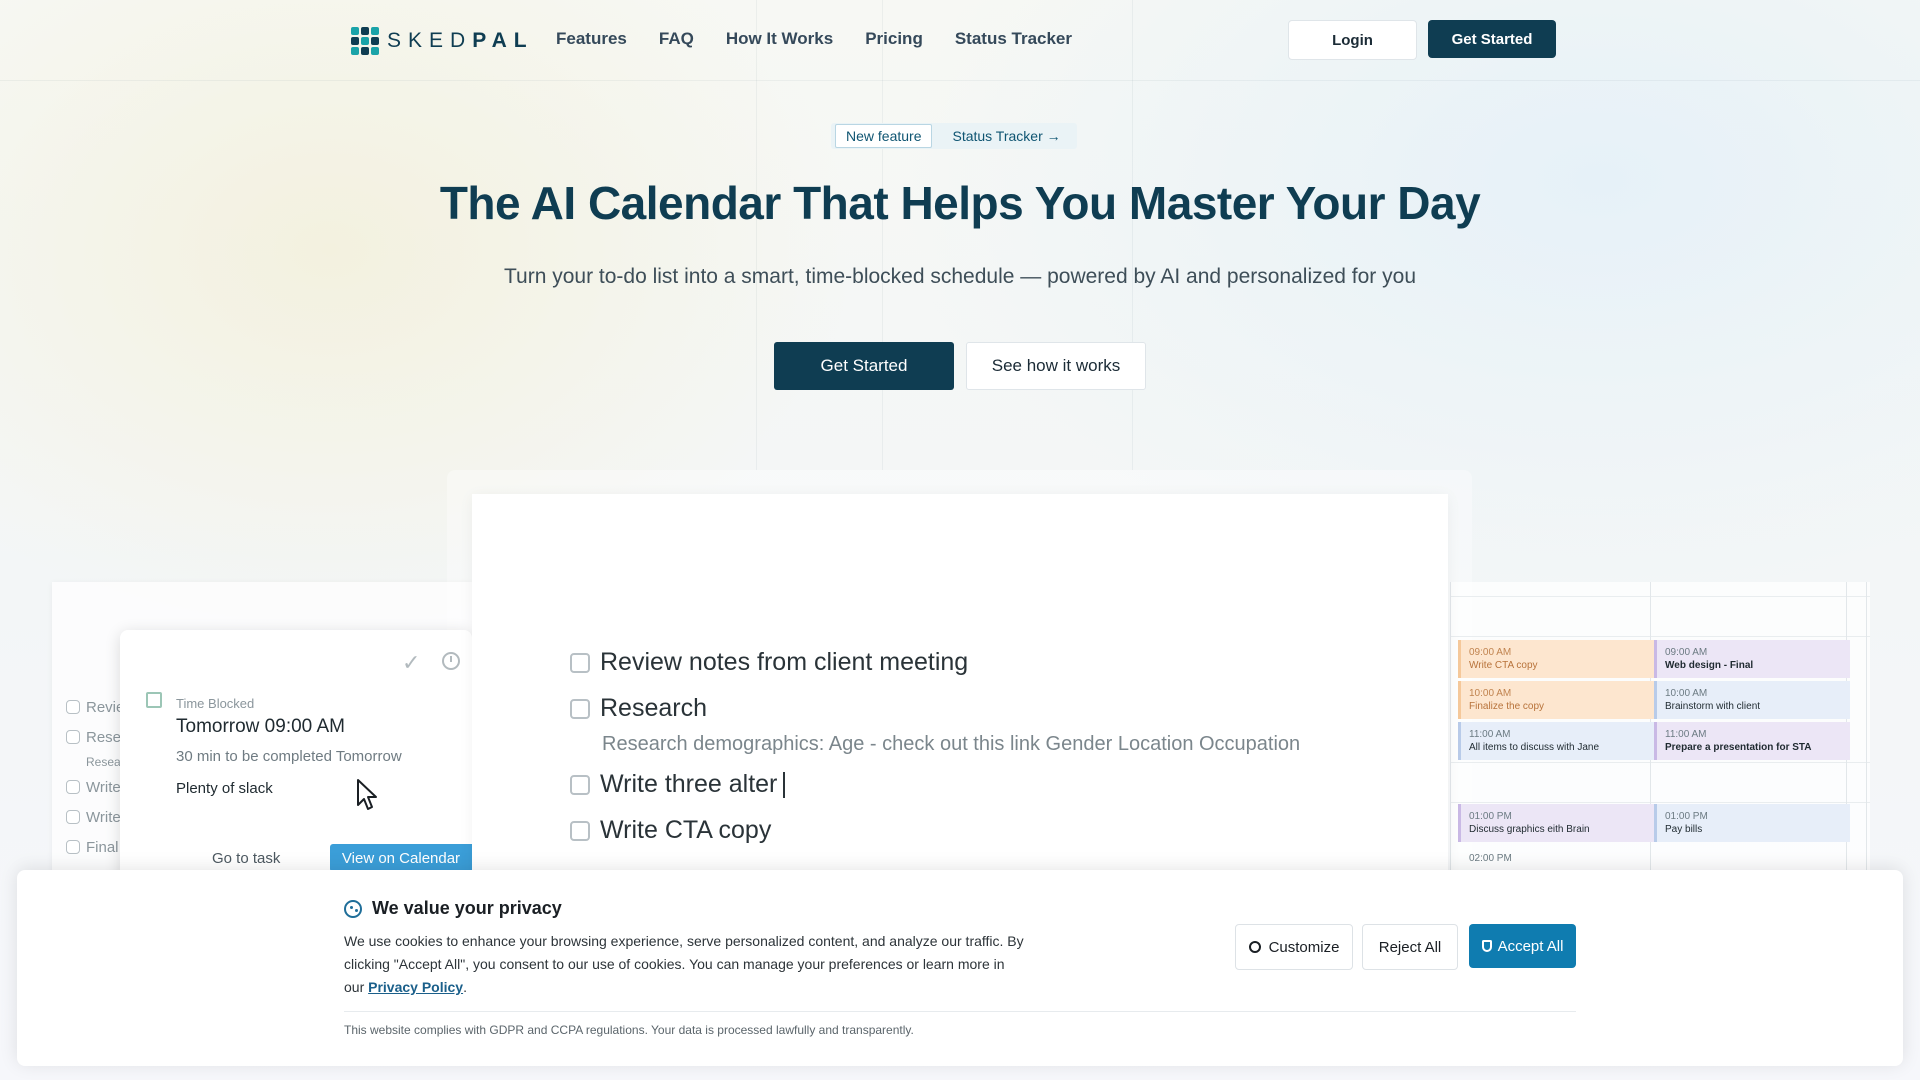 This screenshot has height=1080, width=1920. What do you see at coordinates (1254, 947) in the screenshot?
I see `gear-icon` at bounding box center [1254, 947].